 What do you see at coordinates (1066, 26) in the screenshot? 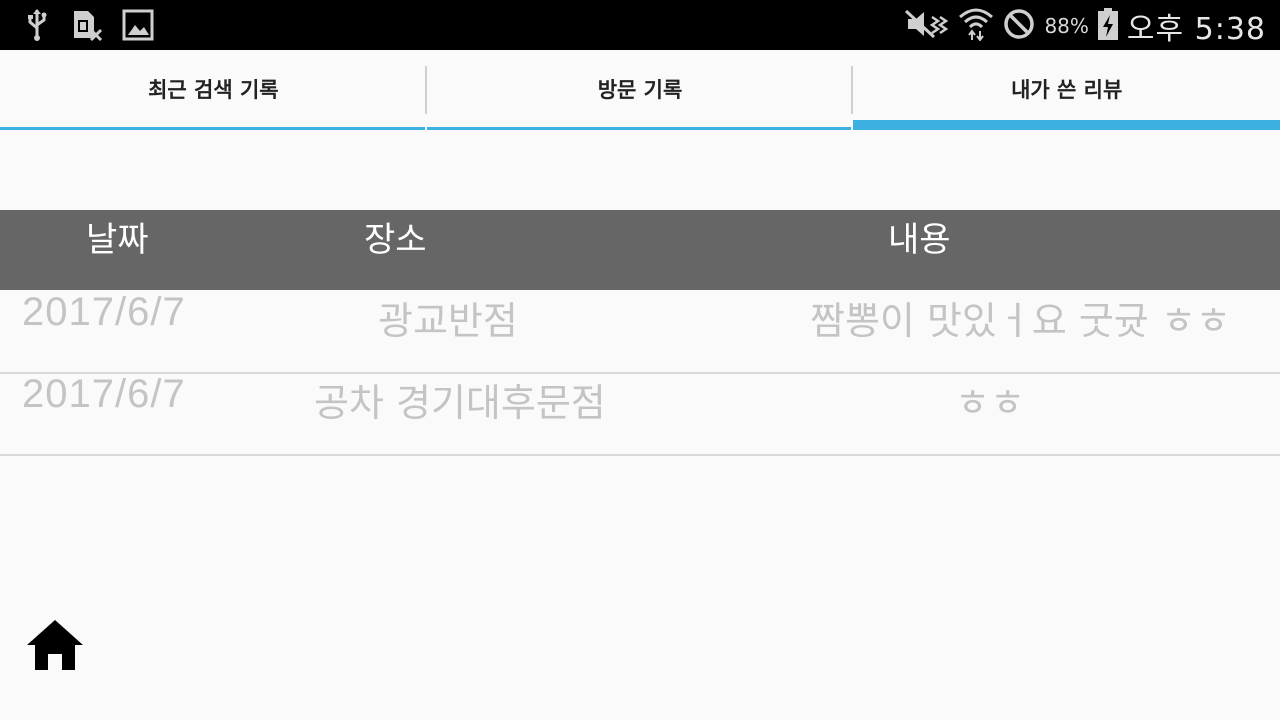
I see `battery-percent: 88%` at bounding box center [1066, 26].